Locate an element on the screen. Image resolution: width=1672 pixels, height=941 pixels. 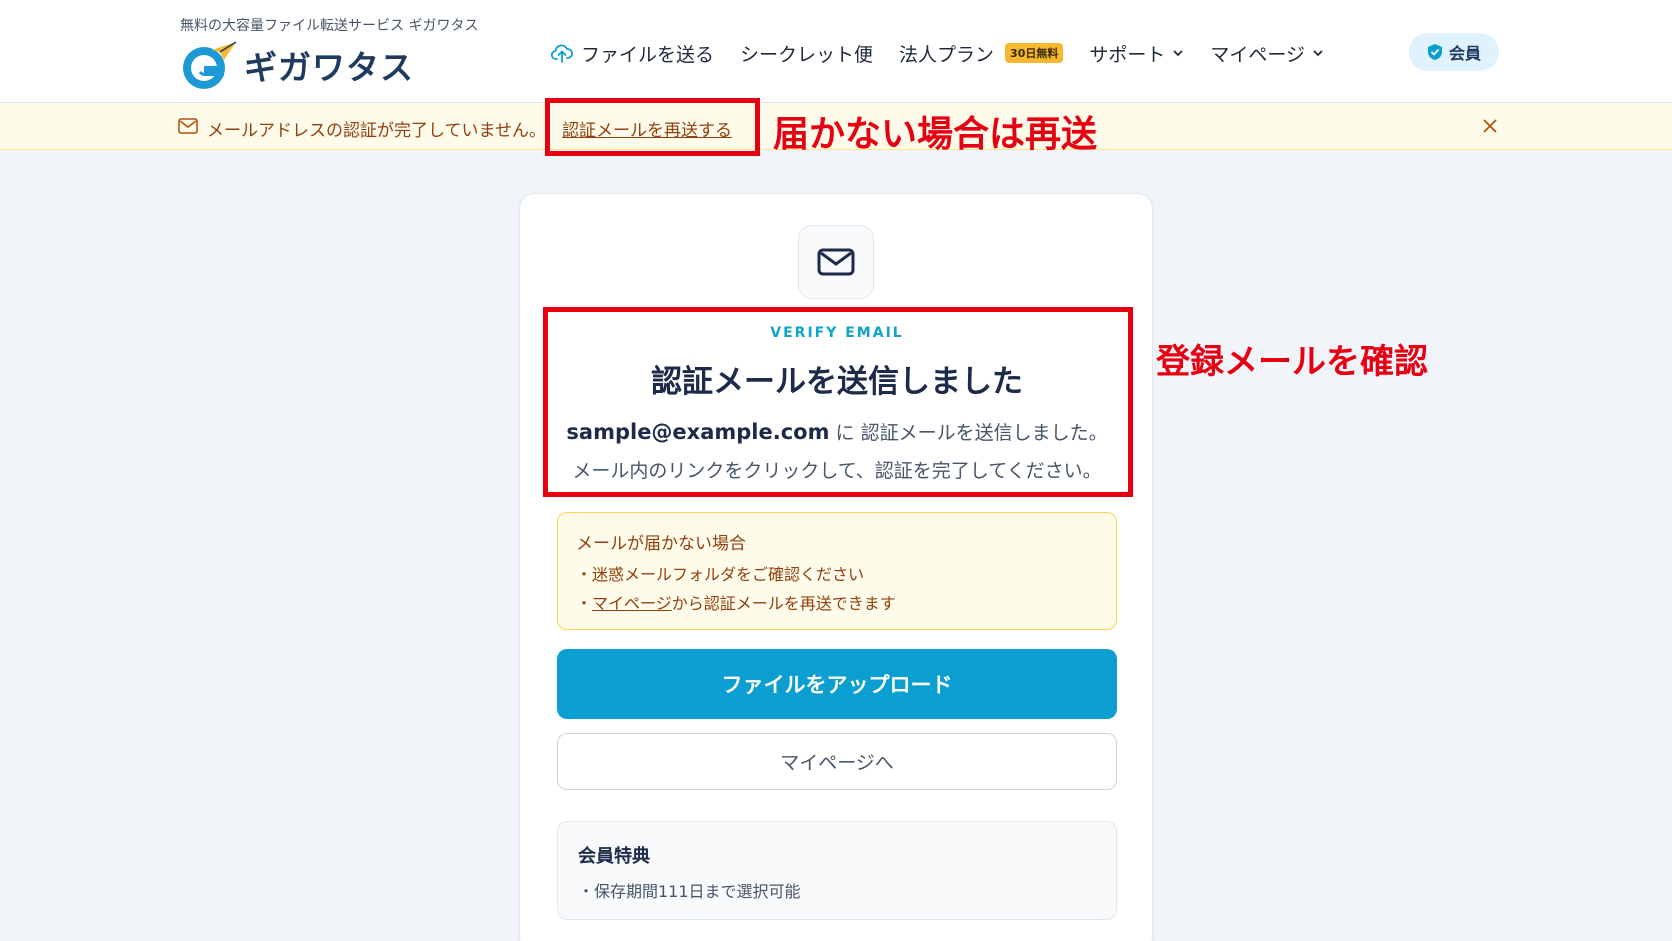
upload-file-button: ファイルをアップロード is located at coordinates (837, 684).